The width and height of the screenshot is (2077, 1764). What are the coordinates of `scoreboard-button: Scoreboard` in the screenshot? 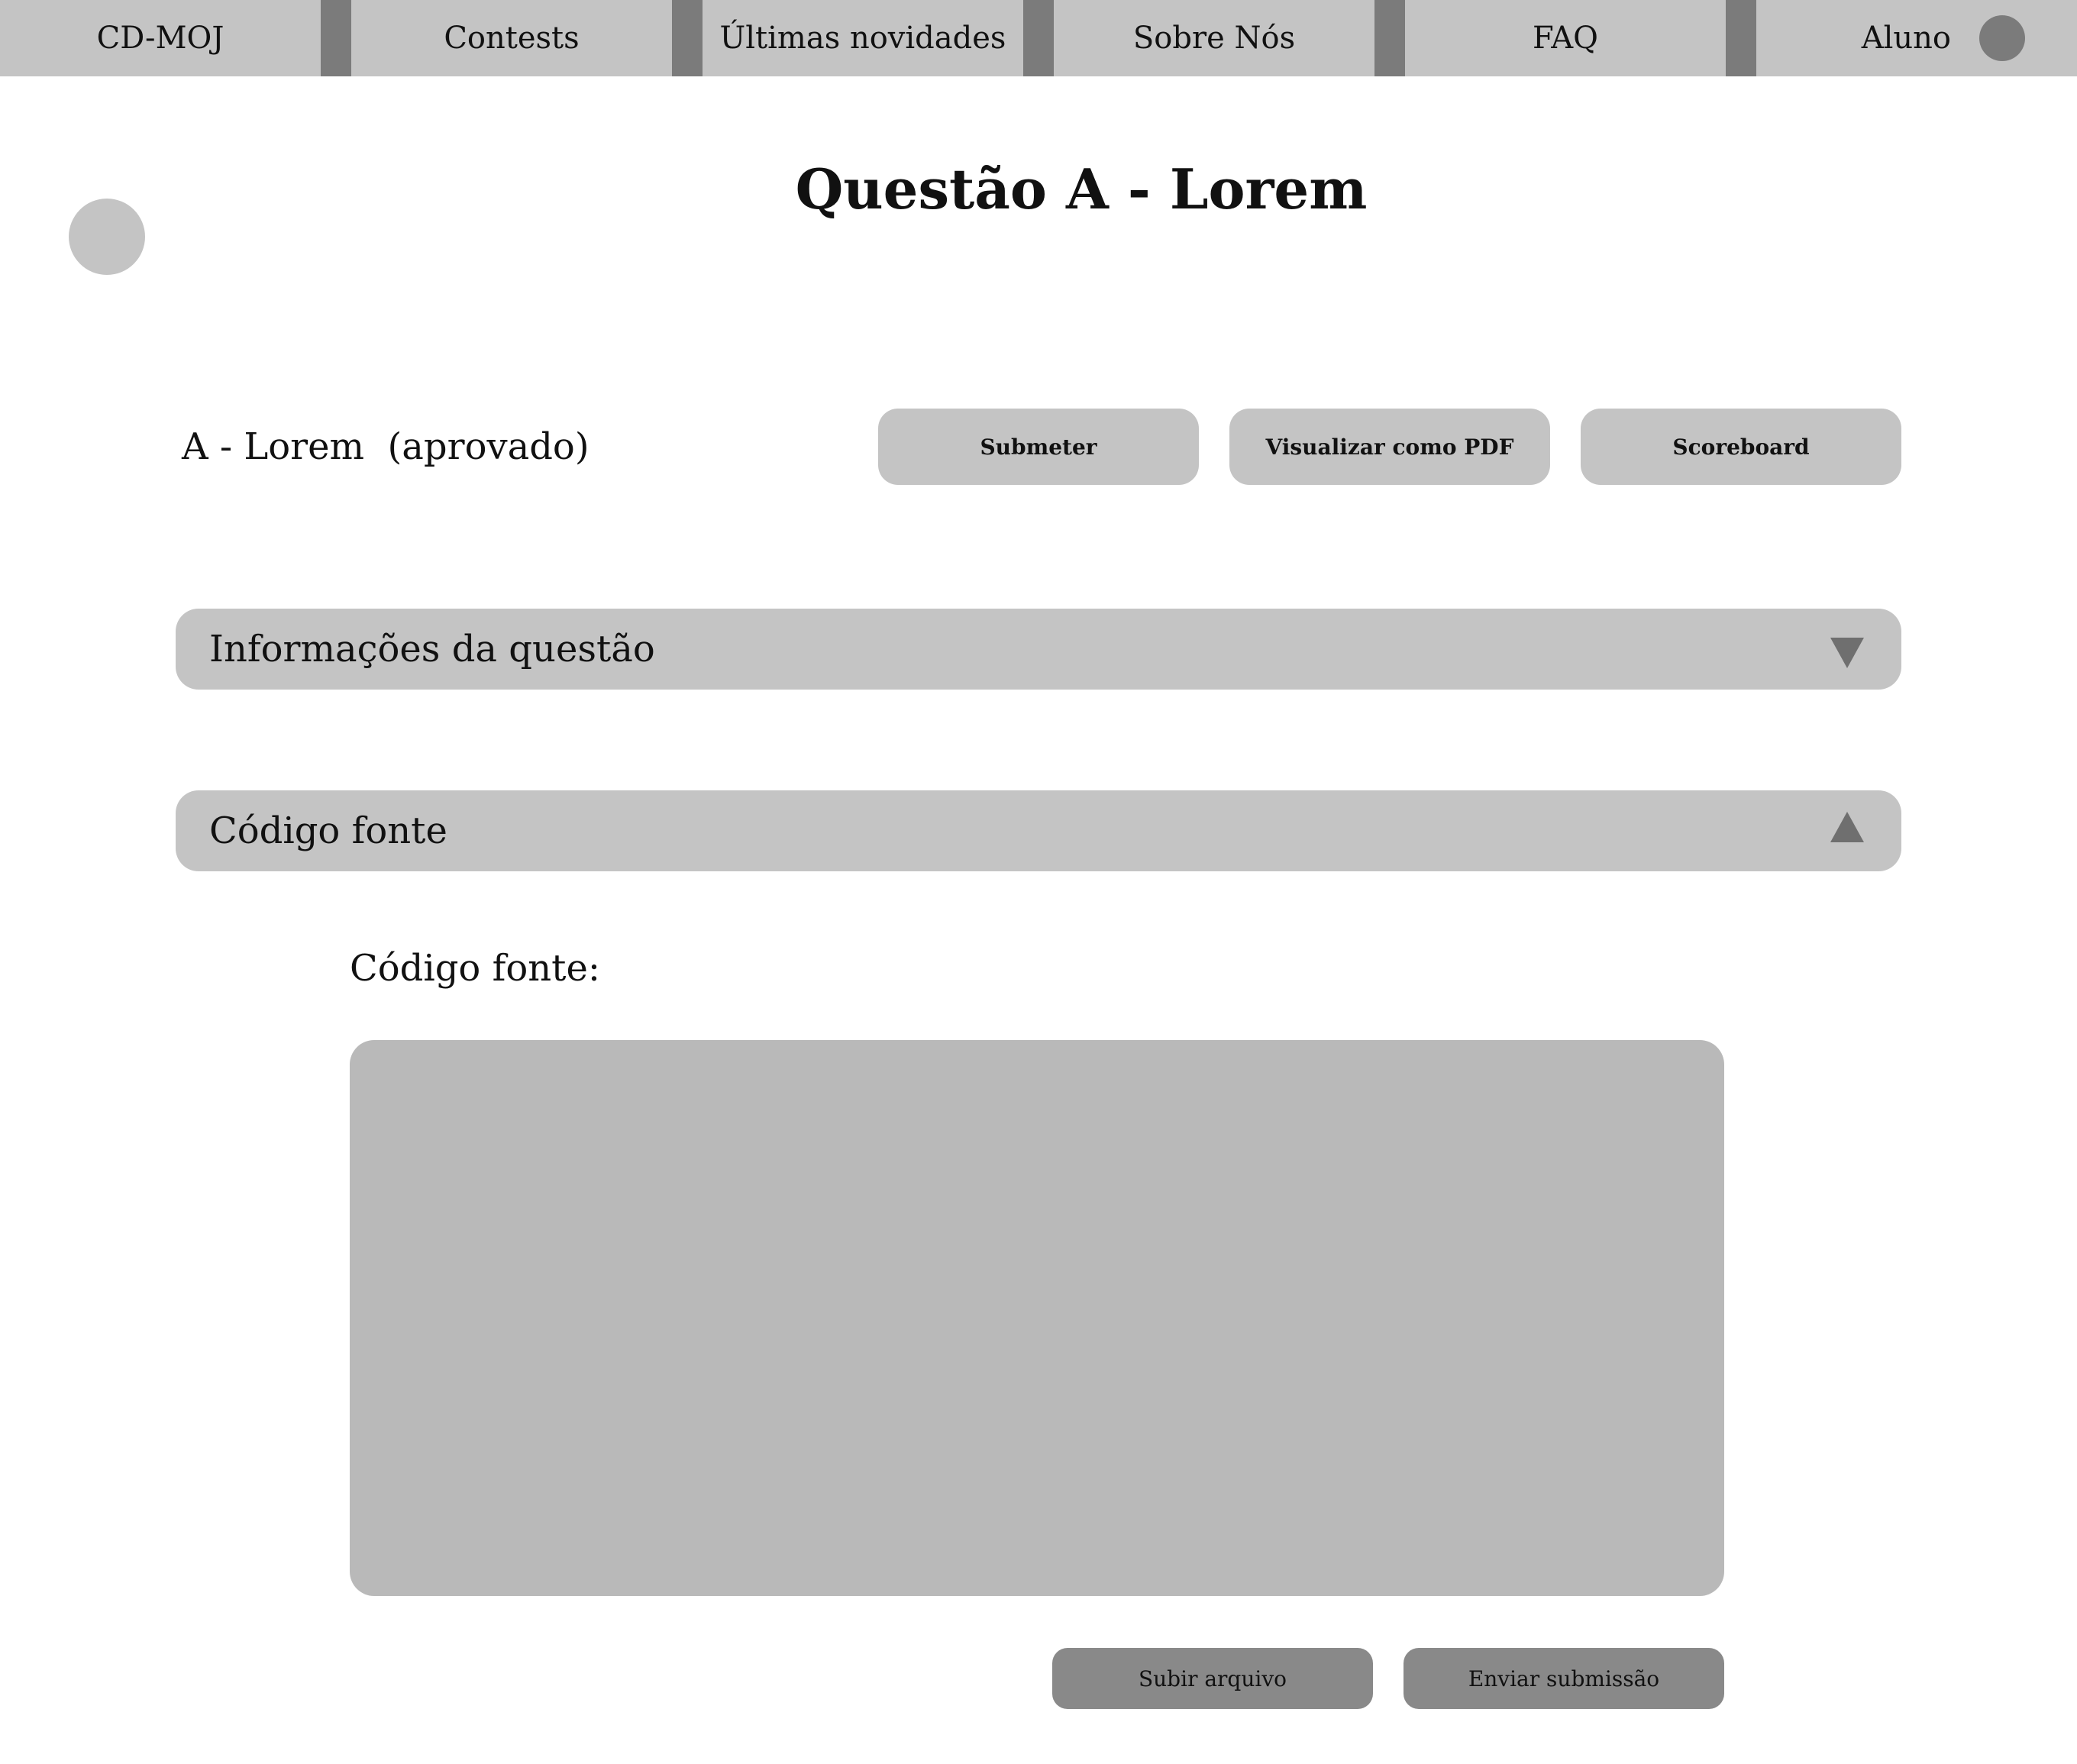 It's located at (1741, 447).